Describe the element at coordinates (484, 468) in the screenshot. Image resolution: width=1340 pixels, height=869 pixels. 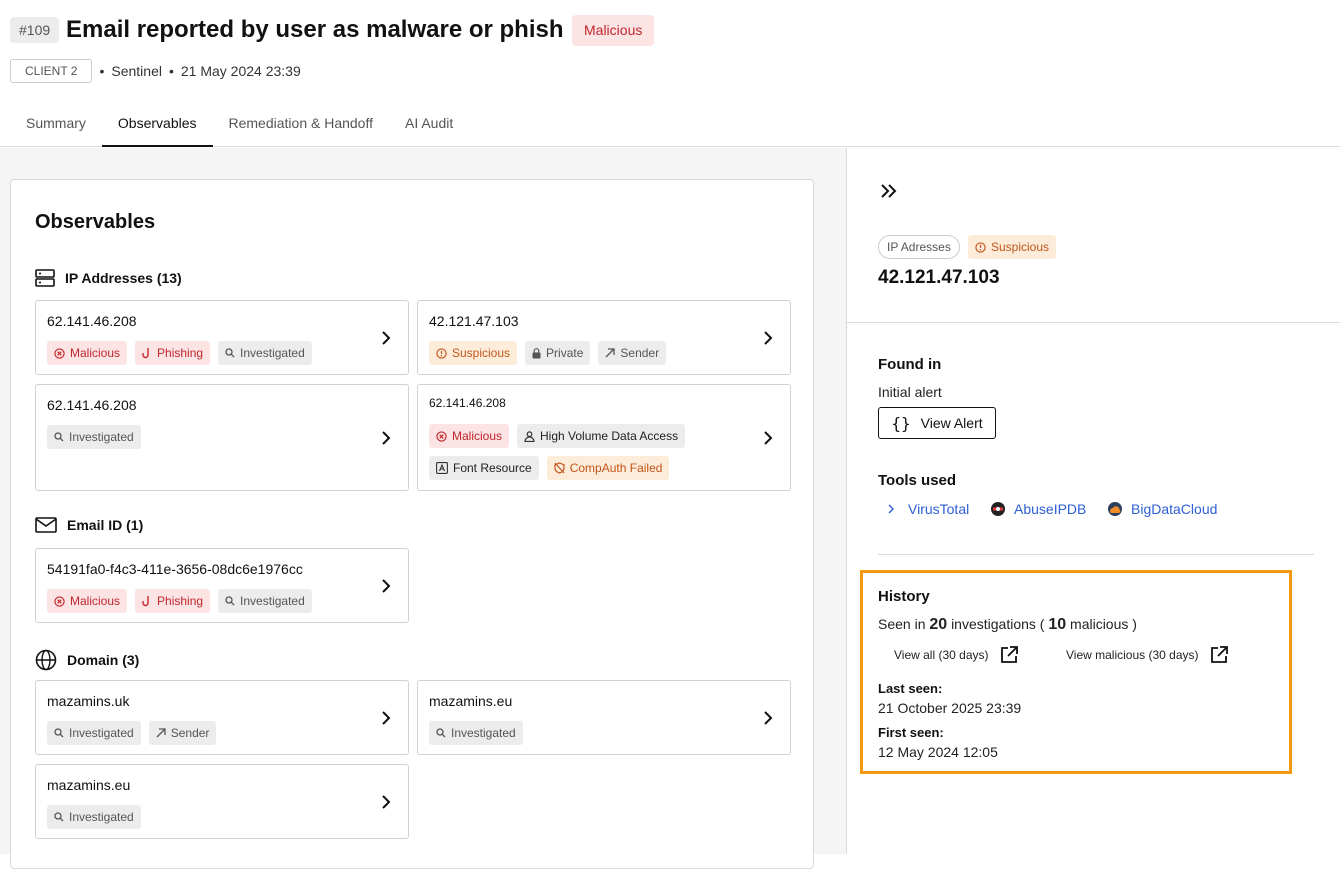
I see `font-resource-tag: Font Resource` at that location.